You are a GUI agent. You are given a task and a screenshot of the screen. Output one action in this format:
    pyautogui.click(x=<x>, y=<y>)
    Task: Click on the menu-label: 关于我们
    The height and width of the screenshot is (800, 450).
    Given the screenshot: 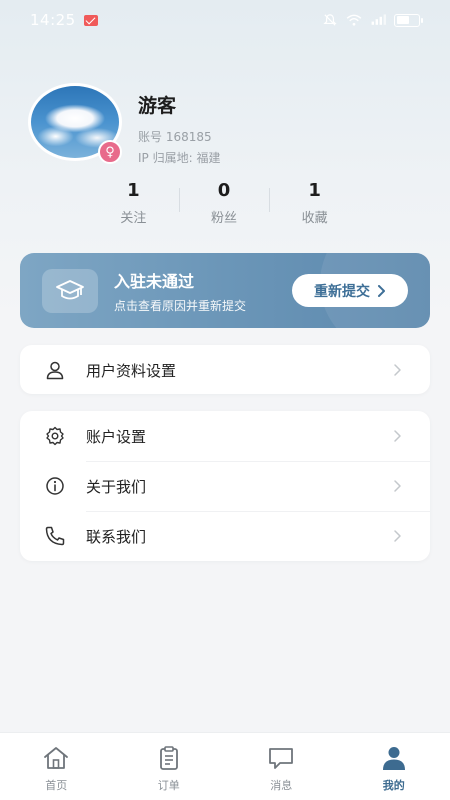 What is the action you would take?
    pyautogui.click(x=116, y=486)
    